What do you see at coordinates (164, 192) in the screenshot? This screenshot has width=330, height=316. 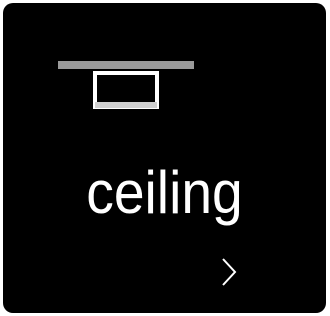 I see `tile-label: ceiling` at bounding box center [164, 192].